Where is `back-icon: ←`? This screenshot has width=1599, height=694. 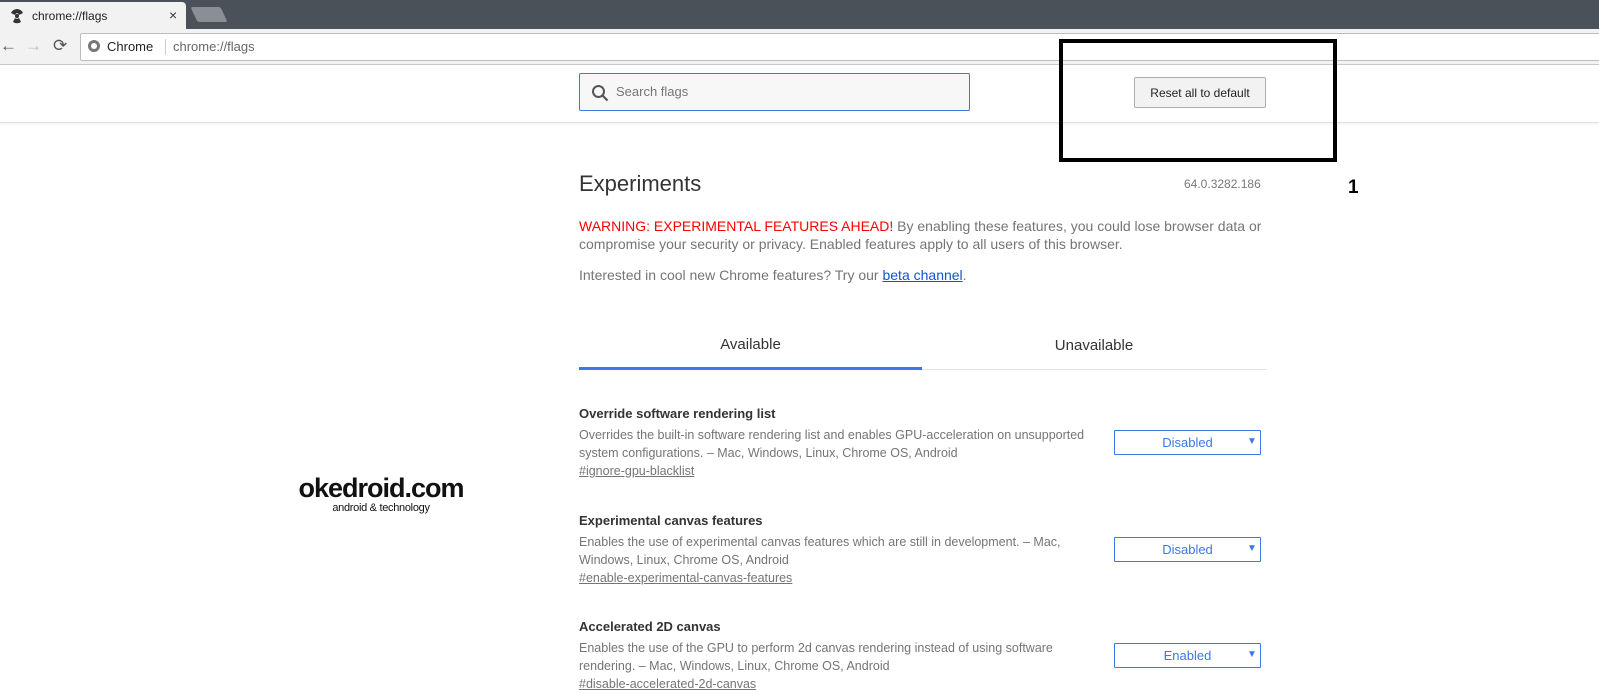
back-icon: ← is located at coordinates (8, 45).